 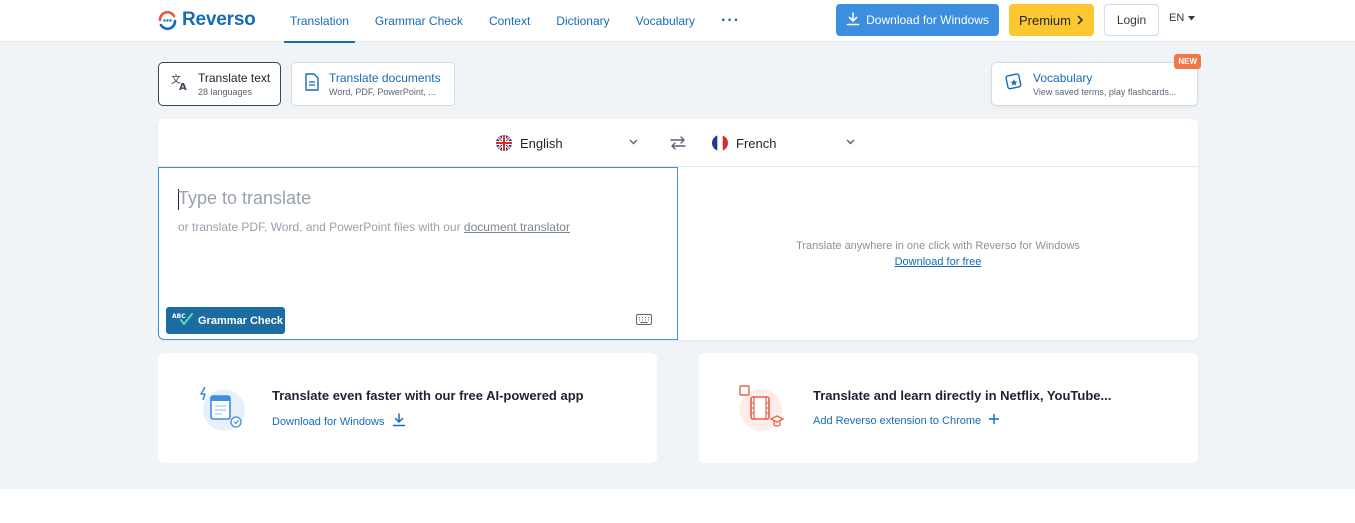 What do you see at coordinates (224, 408) in the screenshot?
I see `desktop-app-illustration-icon` at bounding box center [224, 408].